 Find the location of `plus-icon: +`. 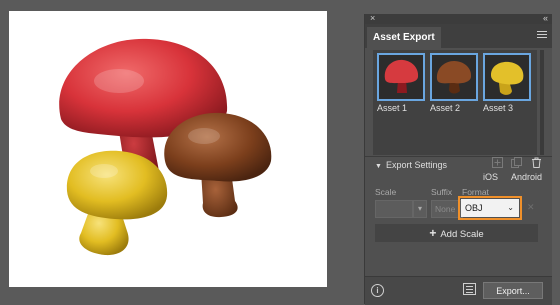

plus-icon: + is located at coordinates (433, 233).